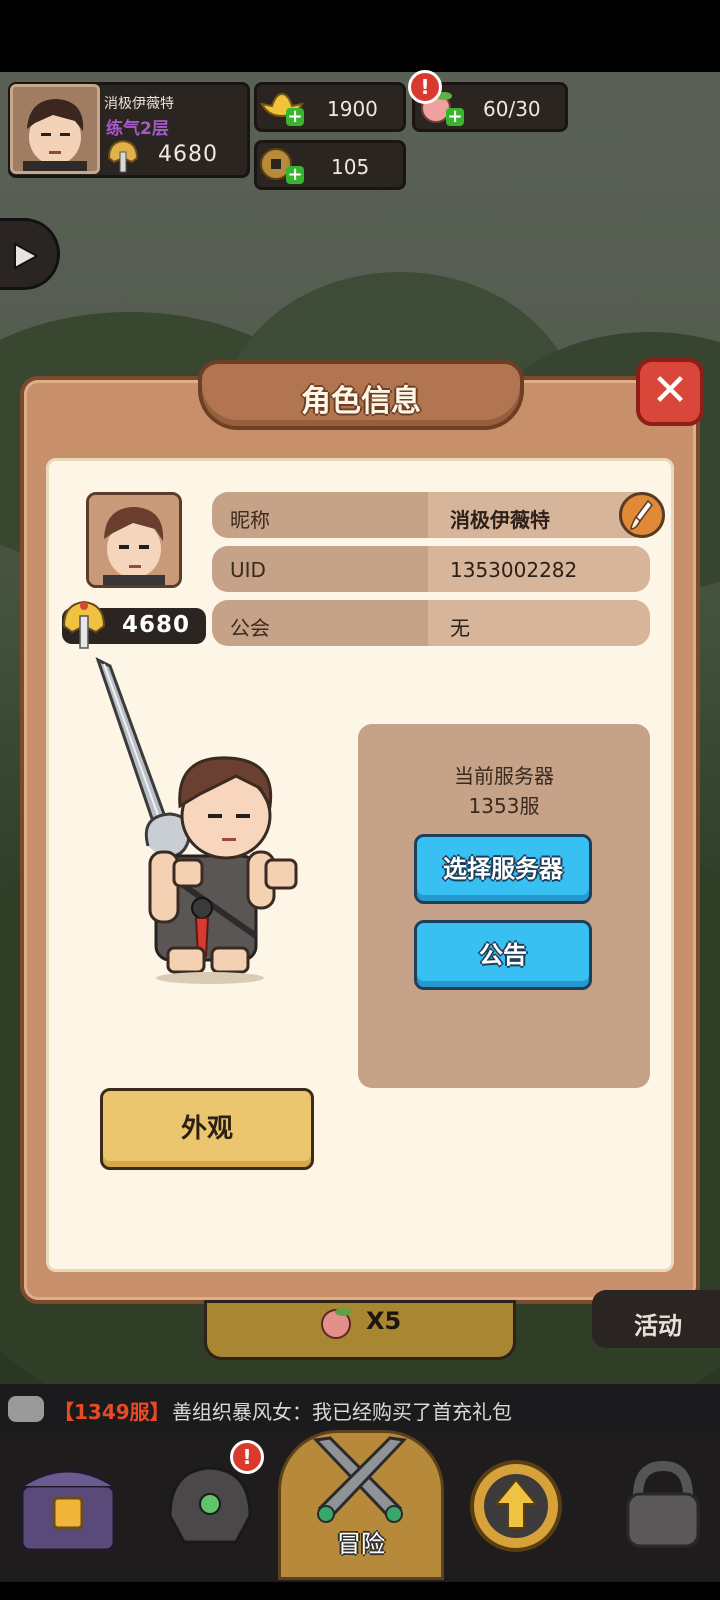  I want to click on nav-shop, so click(68, 1506).